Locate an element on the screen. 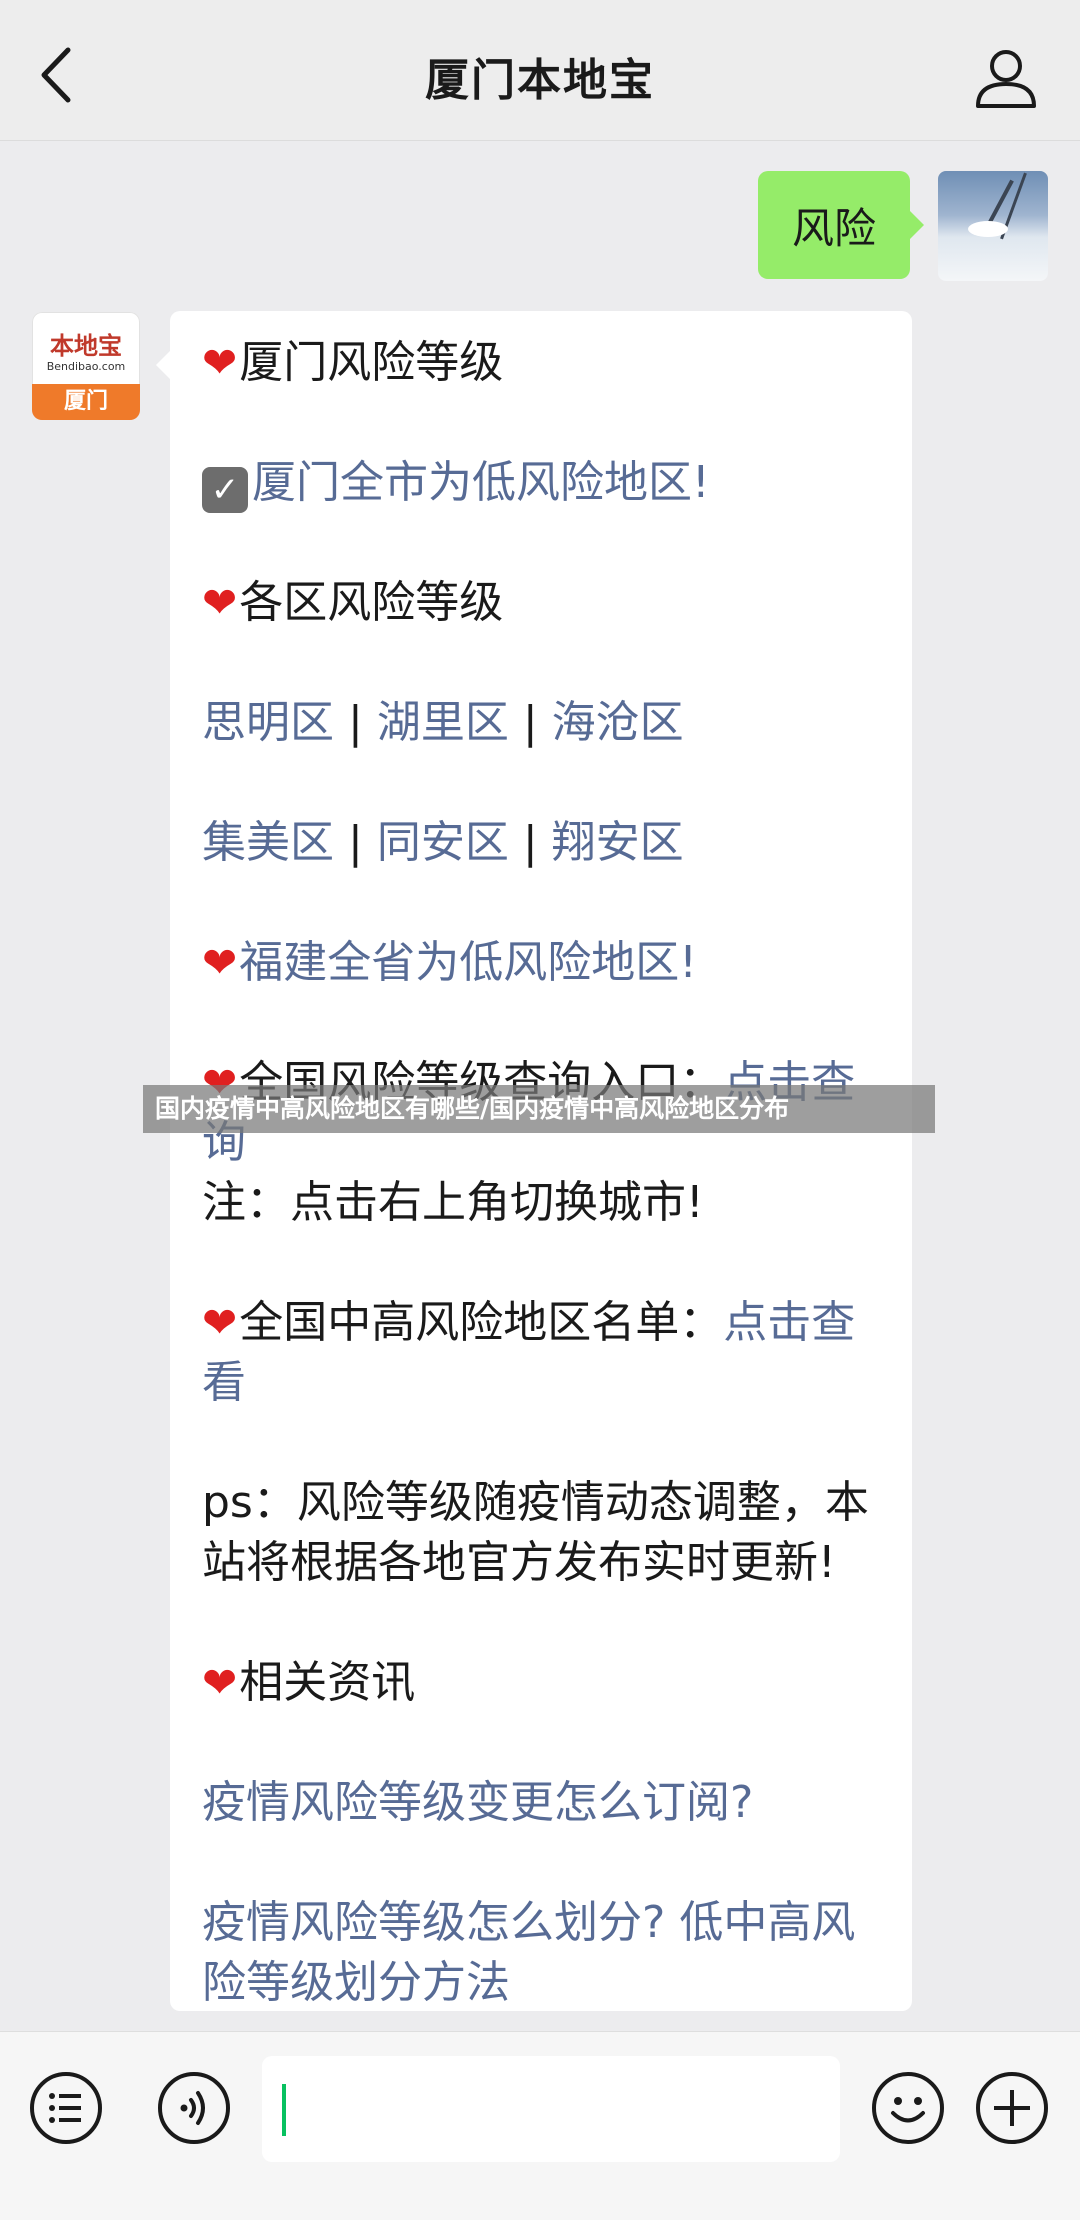 This screenshot has height=2220, width=1080. person-icon is located at coordinates (1006, 78).